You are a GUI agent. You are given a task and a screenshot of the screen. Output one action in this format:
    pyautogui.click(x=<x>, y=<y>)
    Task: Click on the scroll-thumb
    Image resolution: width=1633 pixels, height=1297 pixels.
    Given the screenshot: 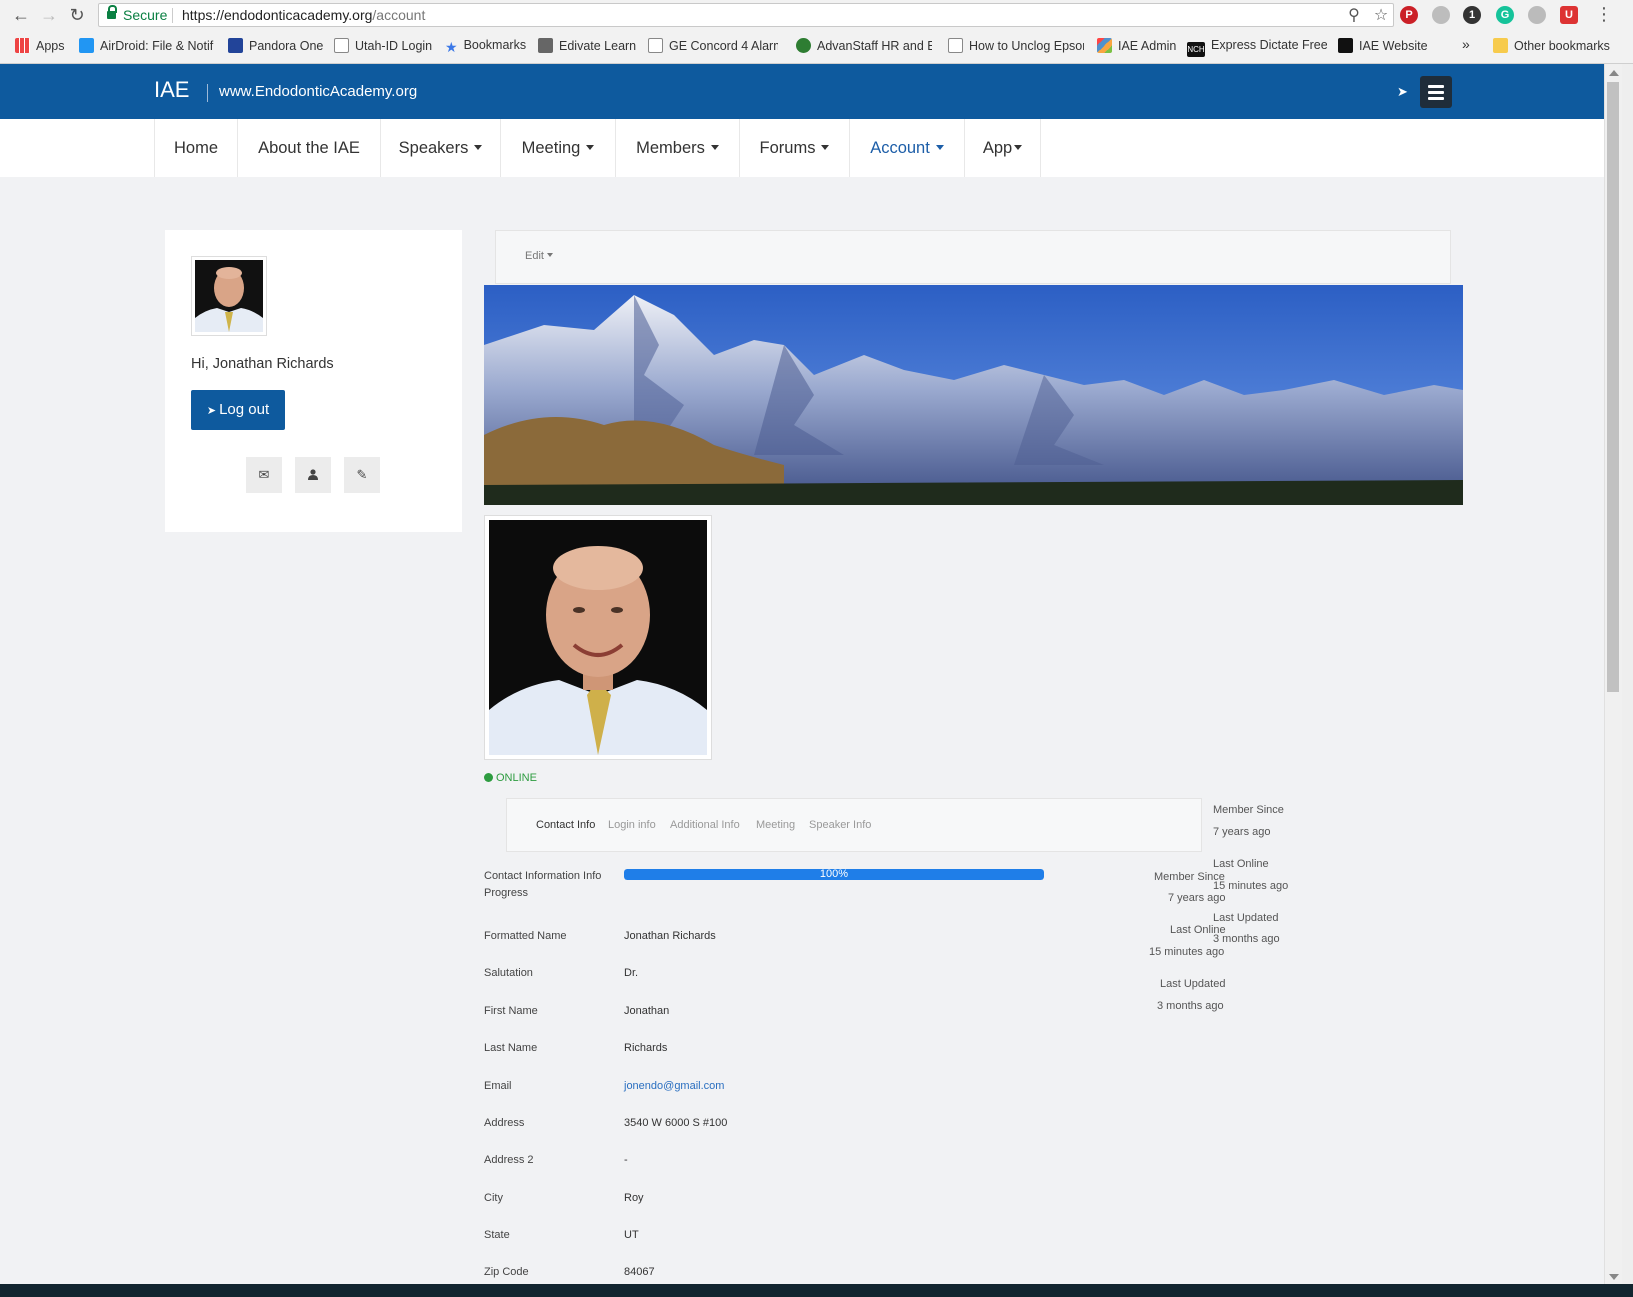 What is the action you would take?
    pyautogui.click(x=1613, y=387)
    